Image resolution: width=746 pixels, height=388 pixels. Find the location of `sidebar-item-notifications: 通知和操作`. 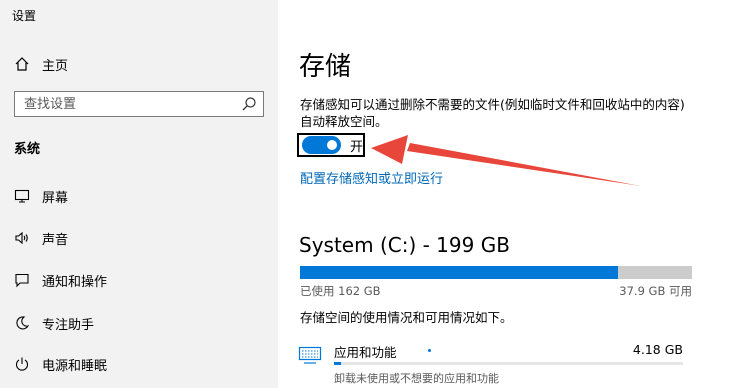

sidebar-item-notifications: 通知和操作 is located at coordinates (142, 280).